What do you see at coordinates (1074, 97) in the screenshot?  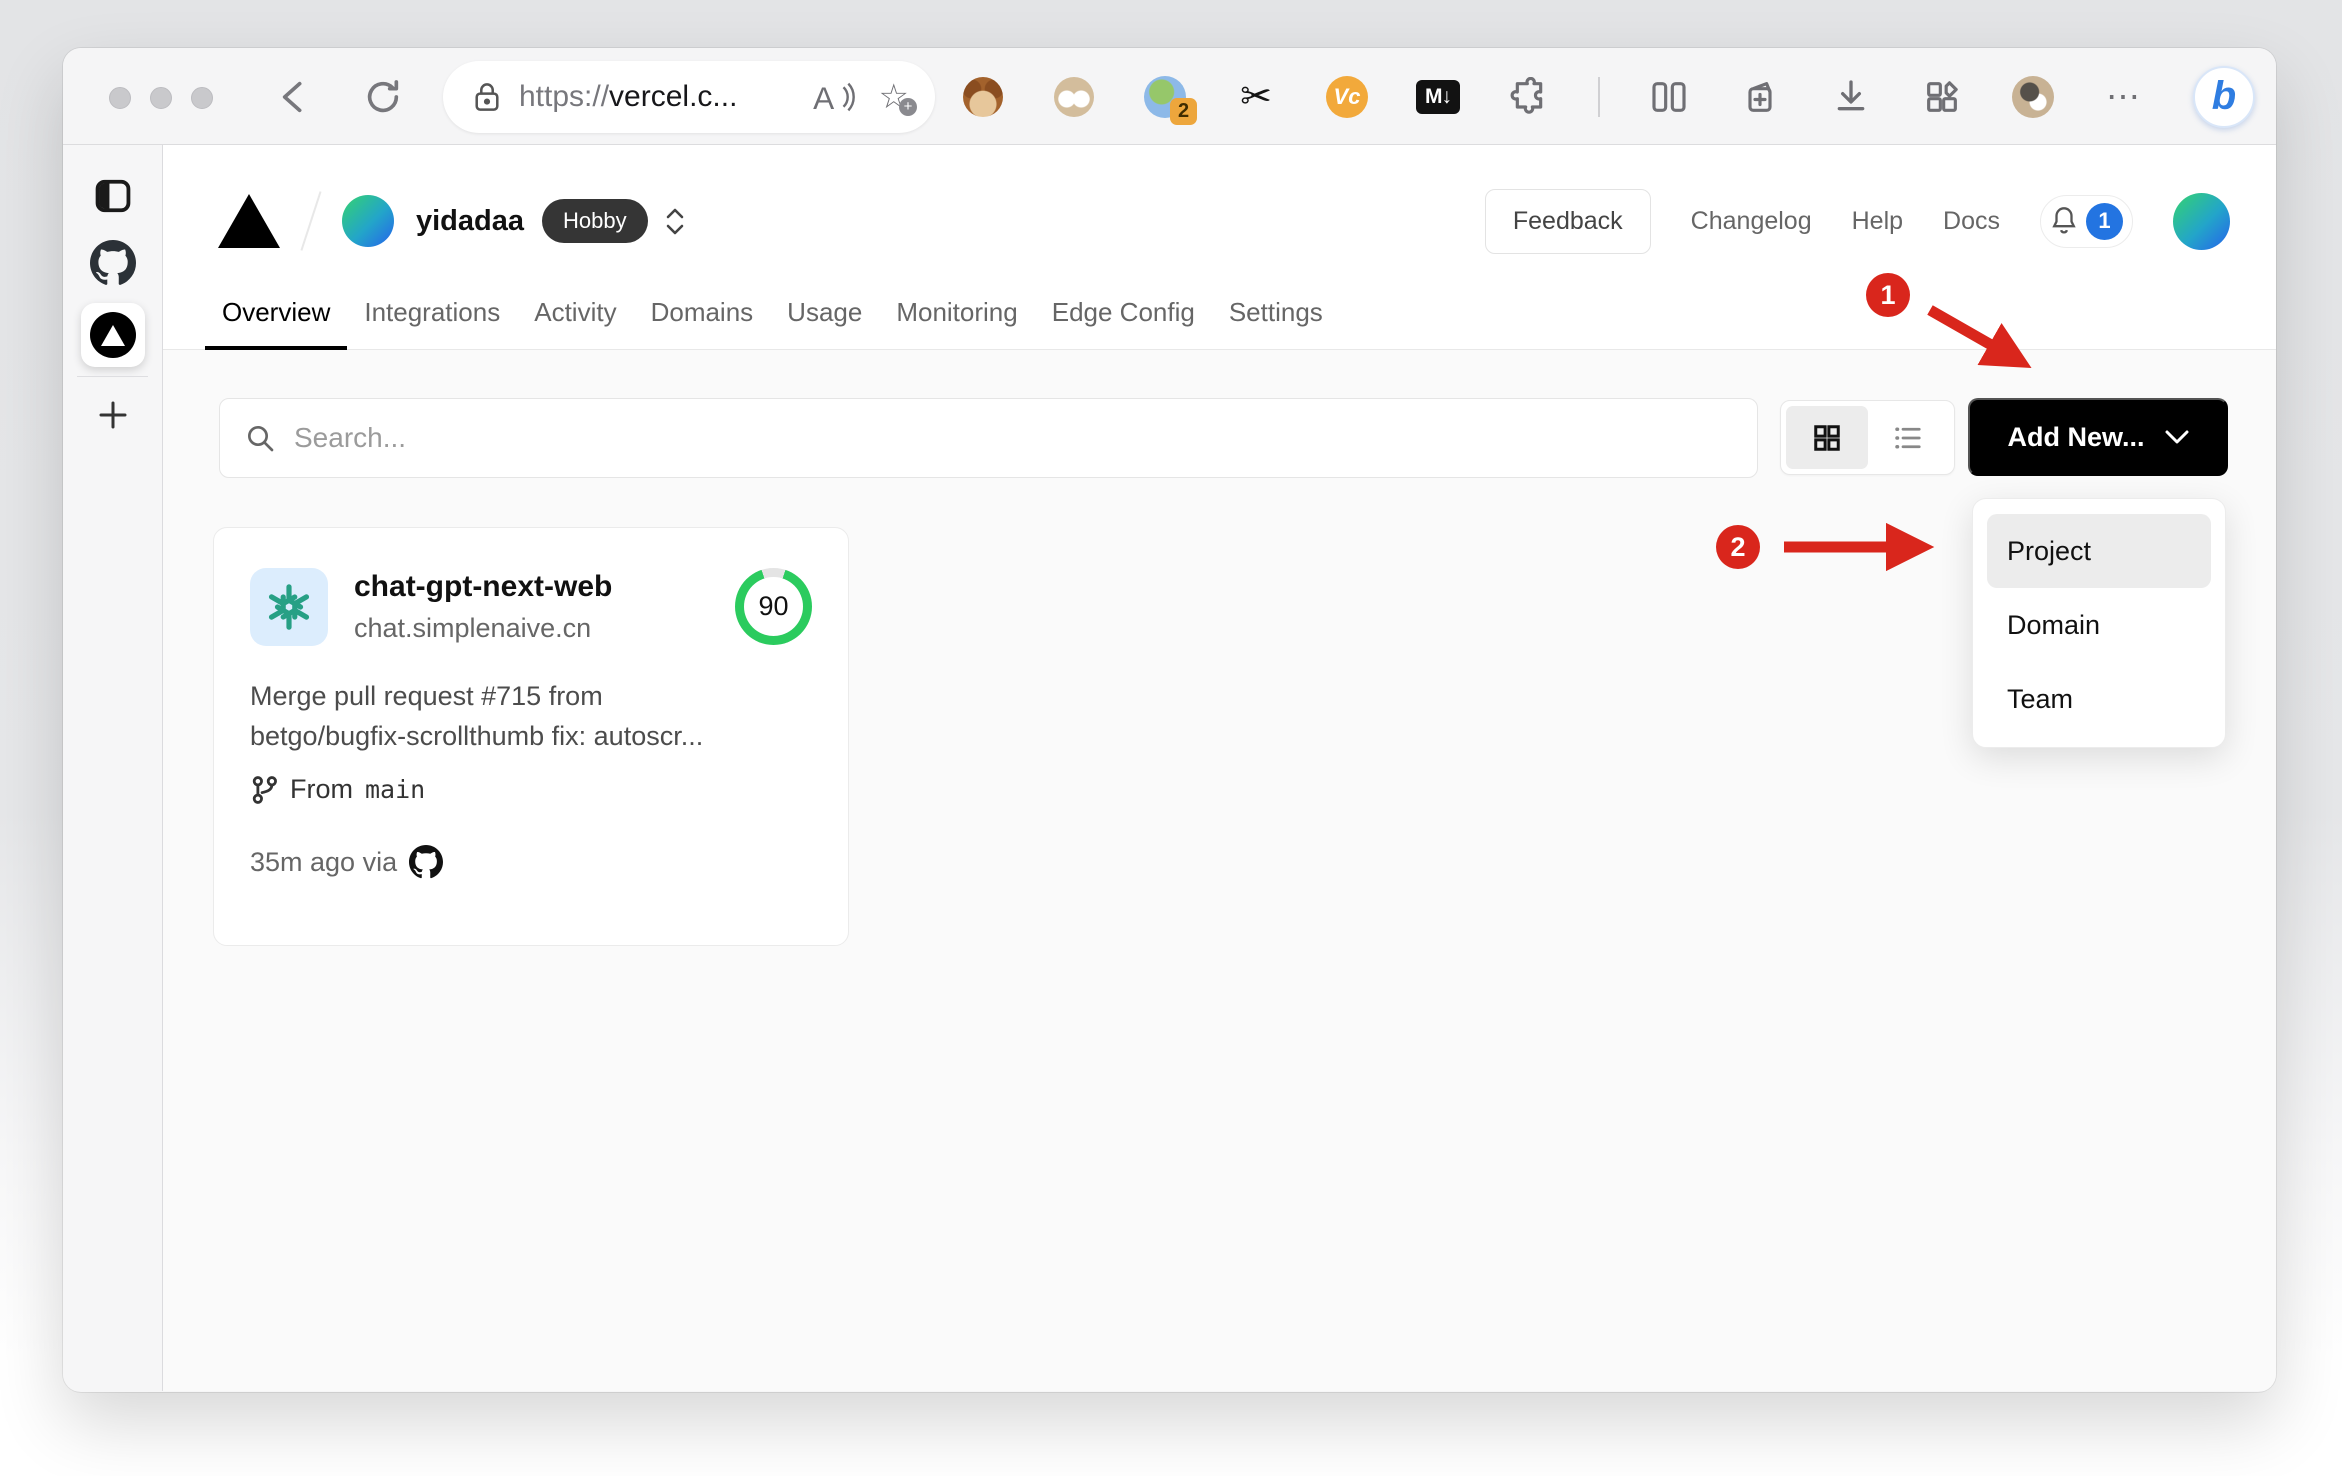 I see `granny-extension-icon` at bounding box center [1074, 97].